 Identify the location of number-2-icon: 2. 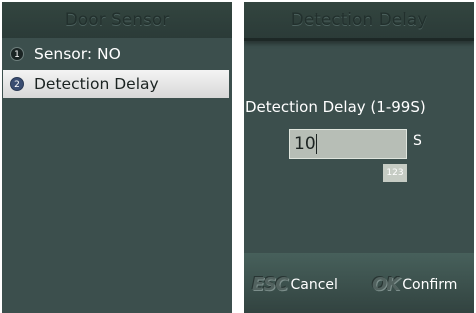
(17, 84).